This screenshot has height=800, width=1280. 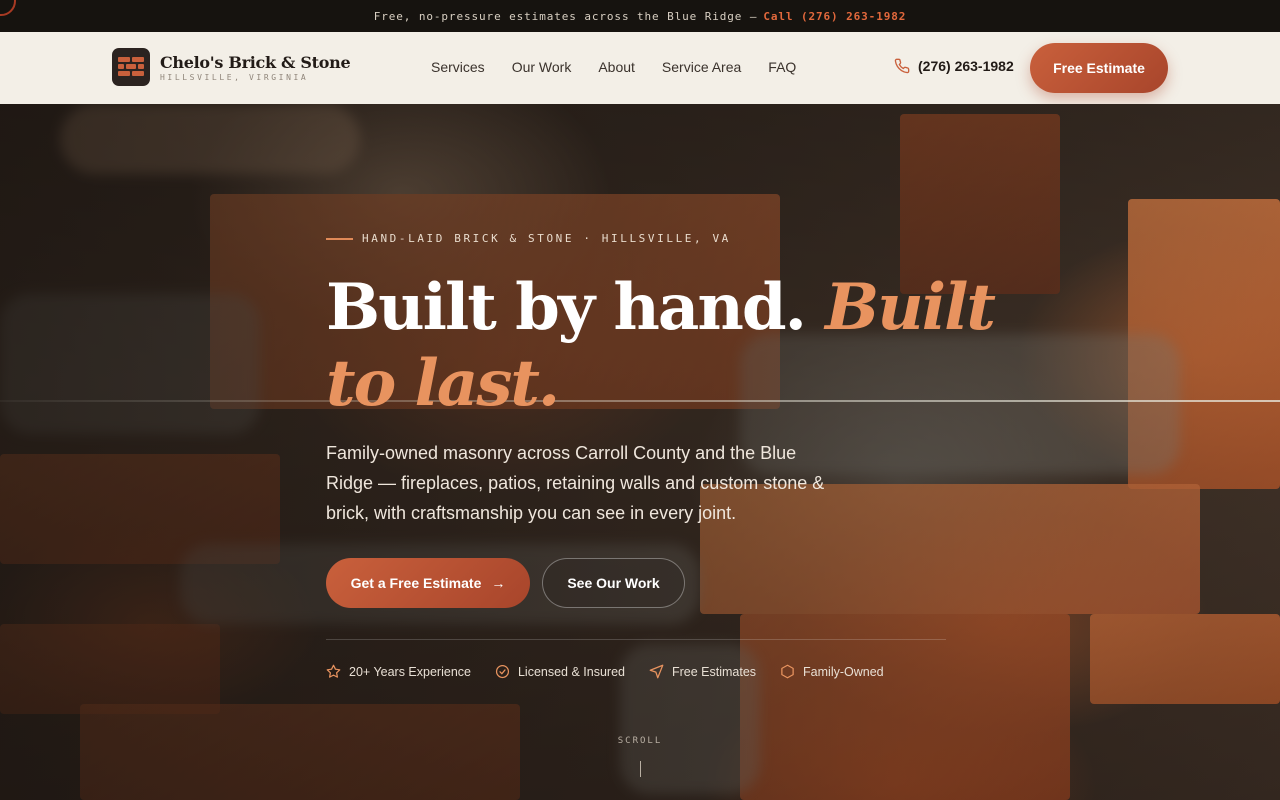 What do you see at coordinates (966, 66) in the screenshot?
I see `header-phone-number: (276) 263-1982` at bounding box center [966, 66].